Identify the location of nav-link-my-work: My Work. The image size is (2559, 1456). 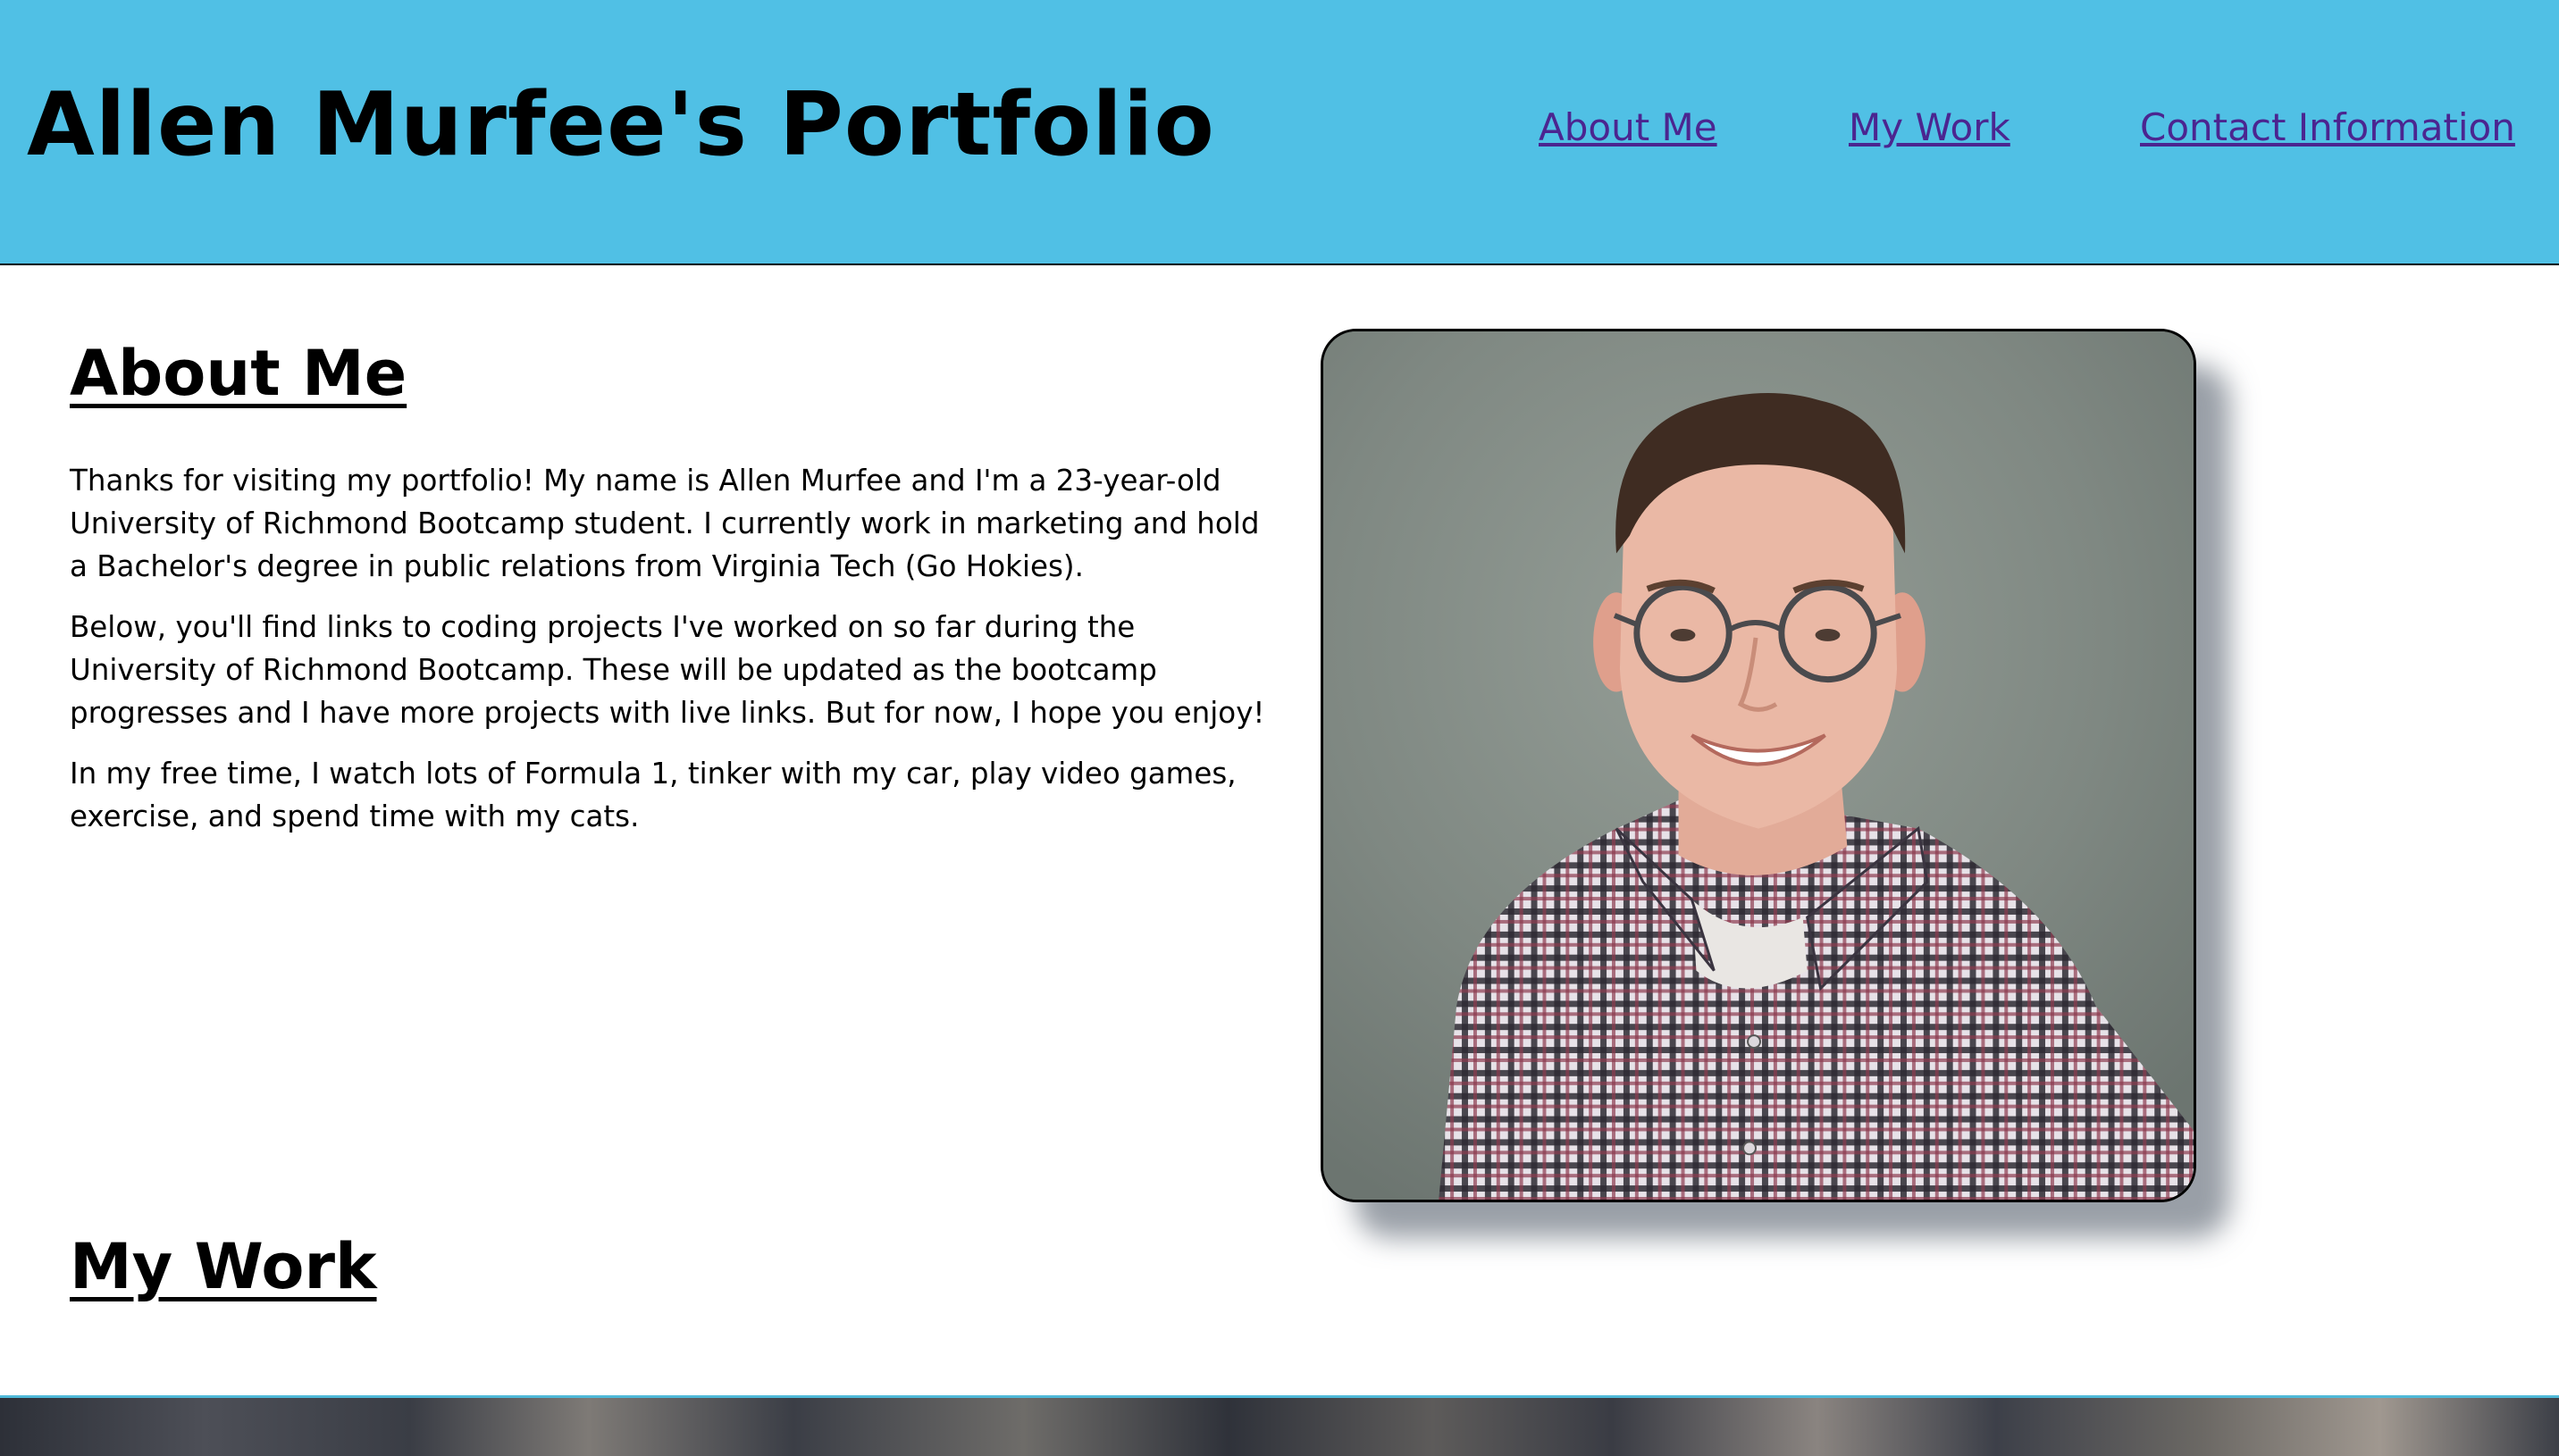
(1929, 127).